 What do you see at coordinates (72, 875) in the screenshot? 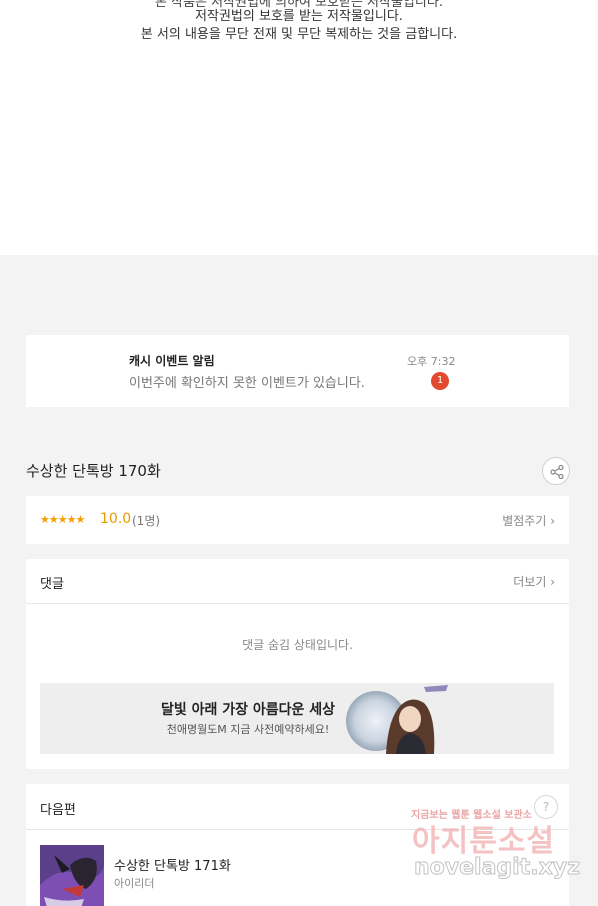
I see `next-episode-thumbnail` at bounding box center [72, 875].